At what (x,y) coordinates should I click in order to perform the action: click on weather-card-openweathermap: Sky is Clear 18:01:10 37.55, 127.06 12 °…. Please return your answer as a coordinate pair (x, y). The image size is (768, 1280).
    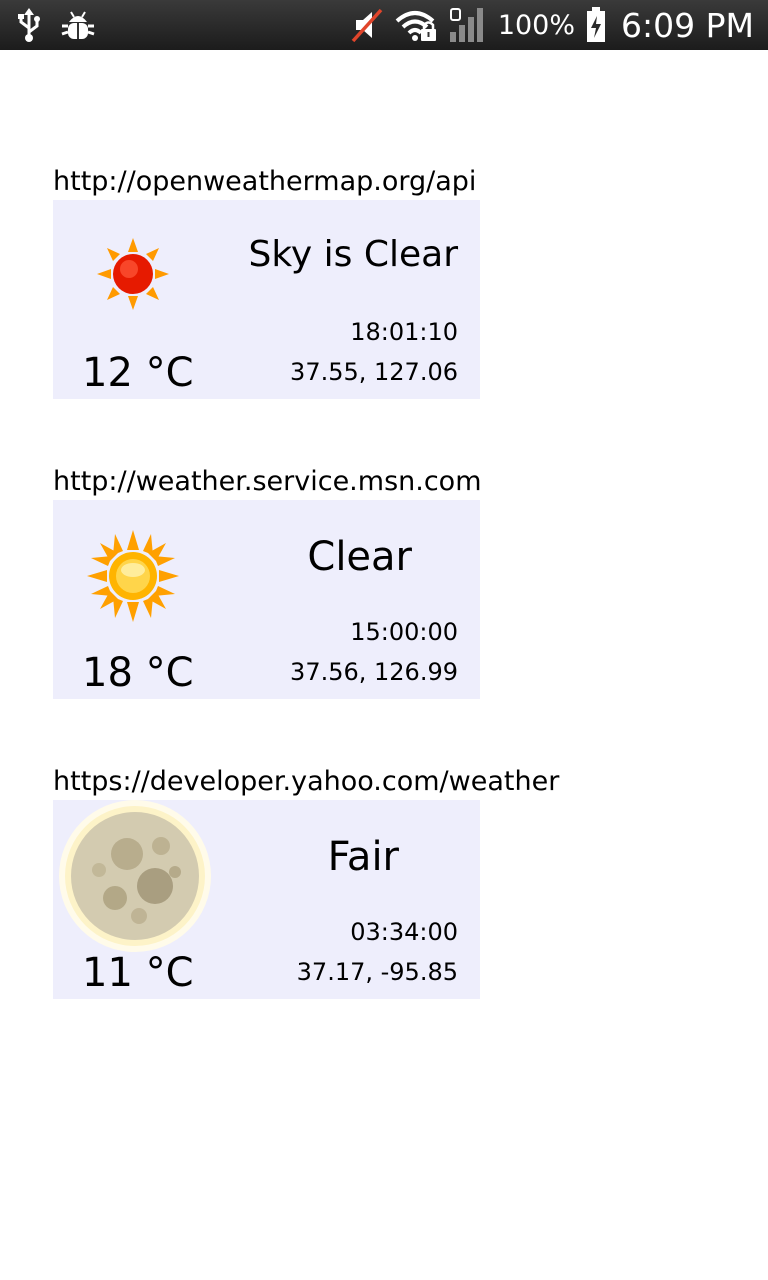
    Looking at the image, I should click on (266, 299).